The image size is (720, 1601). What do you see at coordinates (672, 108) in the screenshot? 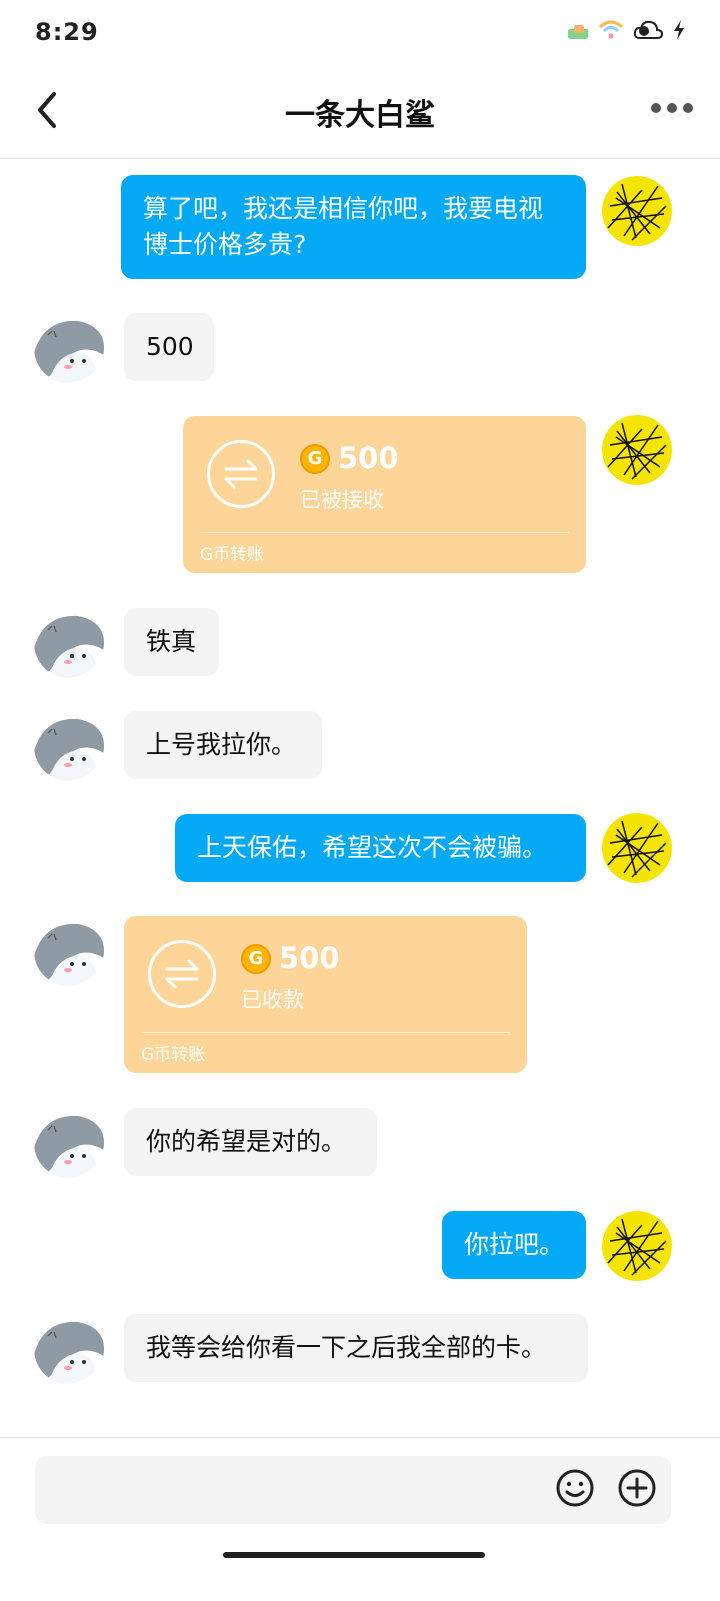
I see `more-options-button` at bounding box center [672, 108].